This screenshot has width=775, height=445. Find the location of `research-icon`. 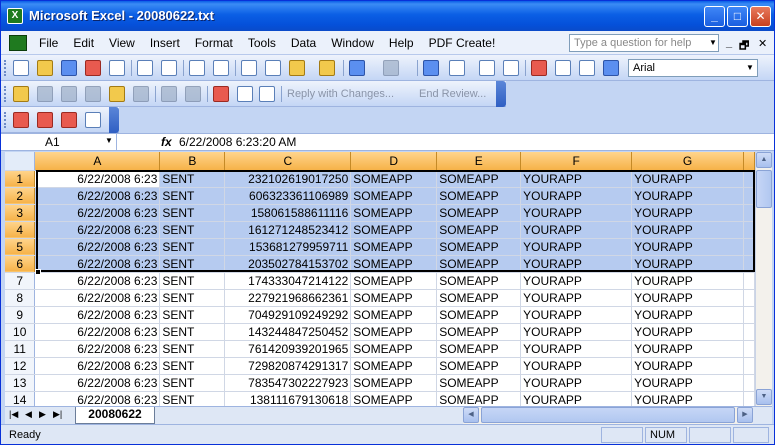

research-icon is located at coordinates (221, 68).